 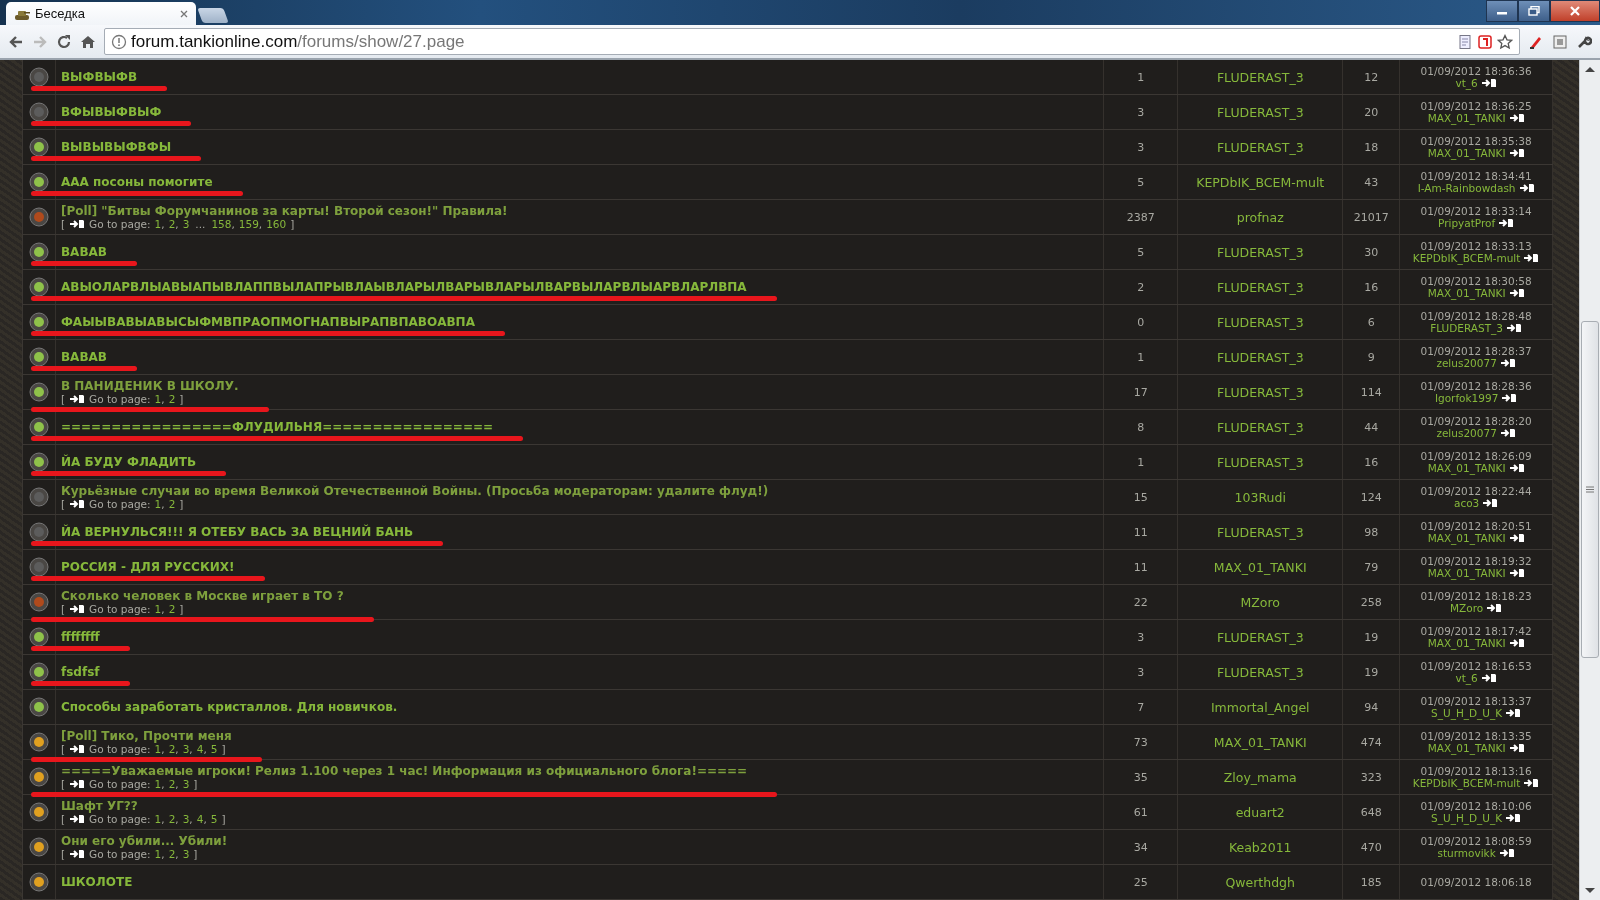 What do you see at coordinates (184, 13) in the screenshot?
I see `close-icon` at bounding box center [184, 13].